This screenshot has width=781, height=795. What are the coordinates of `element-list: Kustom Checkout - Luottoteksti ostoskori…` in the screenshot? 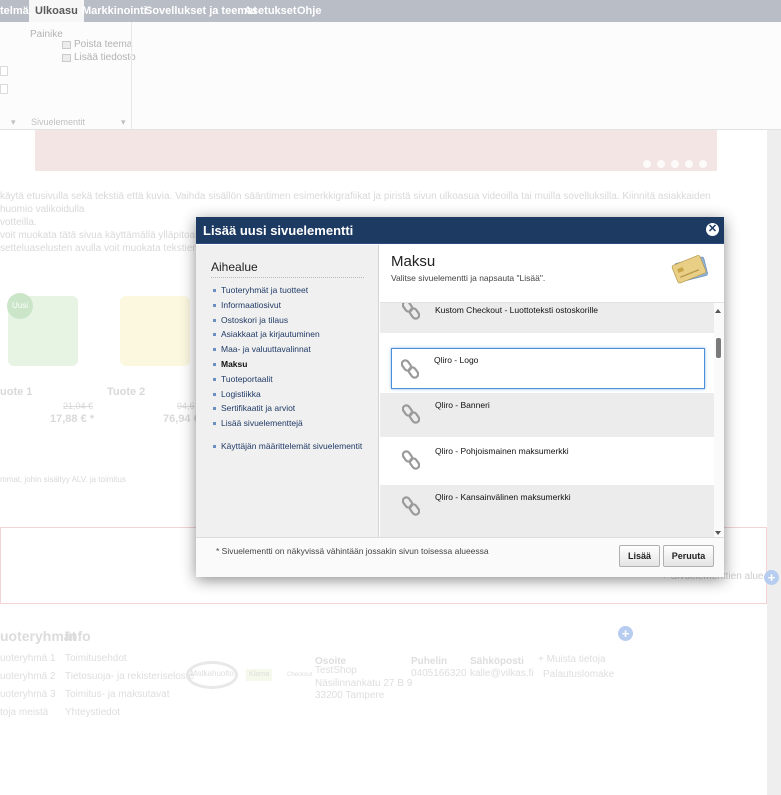 It's located at (552, 420).